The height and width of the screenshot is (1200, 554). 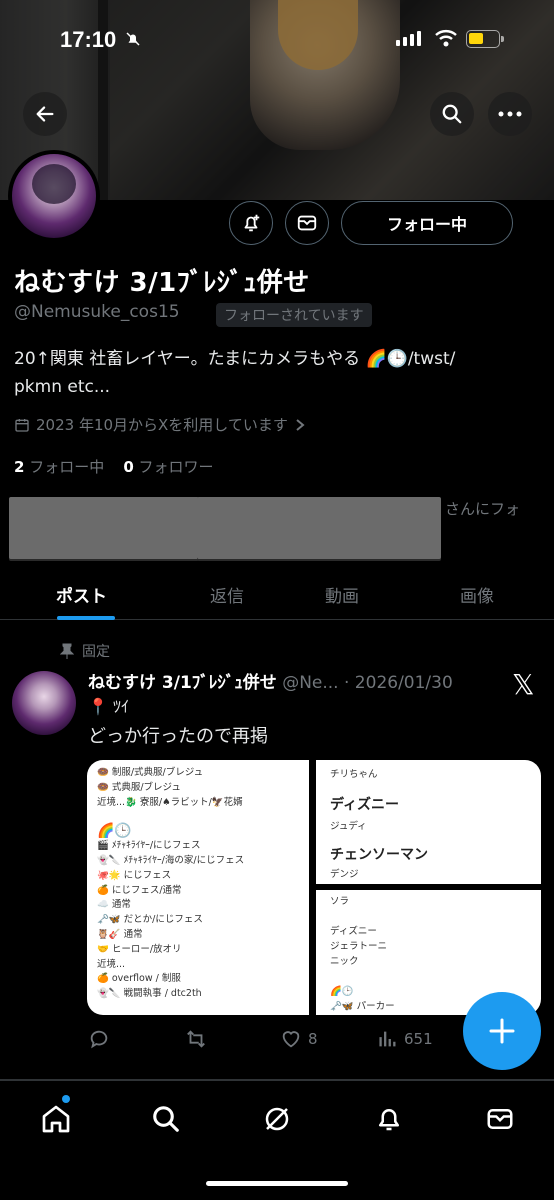 What do you see at coordinates (227, 594) in the screenshot?
I see `tab-replies: 返信` at bounding box center [227, 594].